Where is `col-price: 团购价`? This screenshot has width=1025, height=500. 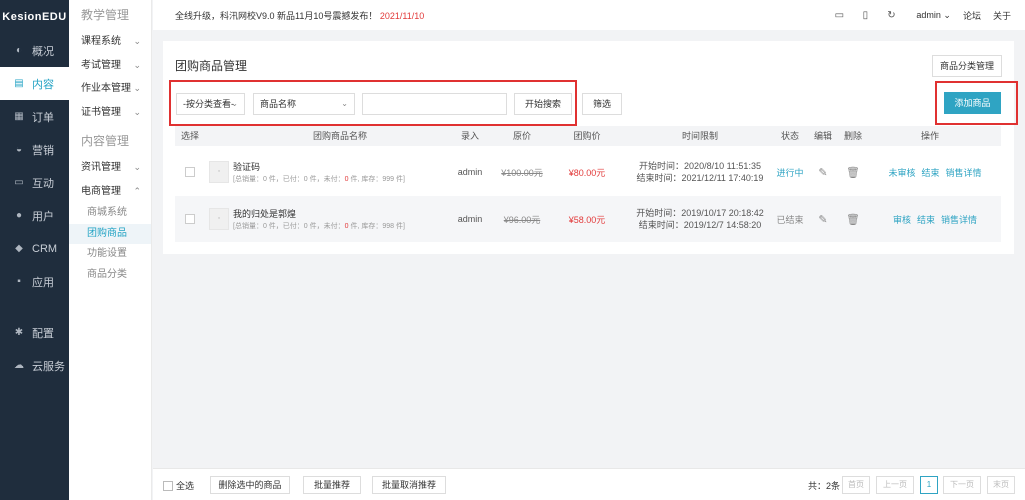 col-price: 团购价 is located at coordinates (587, 136).